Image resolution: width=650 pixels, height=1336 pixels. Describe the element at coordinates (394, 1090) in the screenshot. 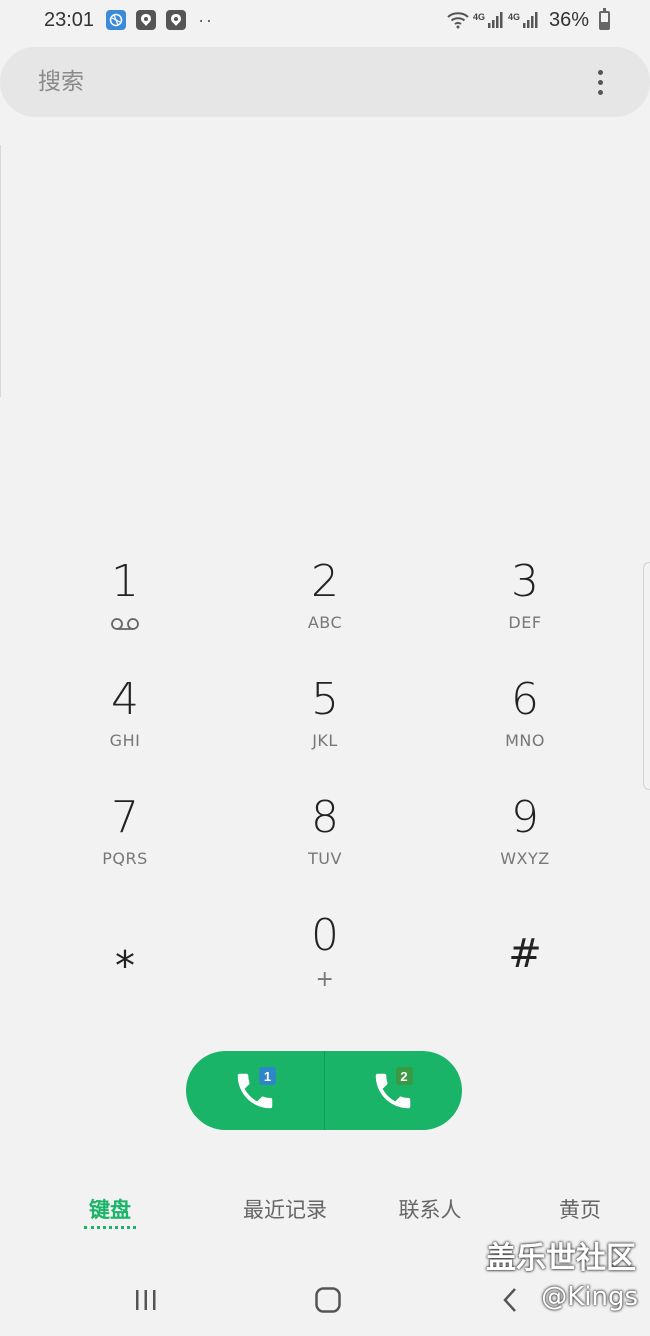

I see `call-sim2-button: 2` at that location.